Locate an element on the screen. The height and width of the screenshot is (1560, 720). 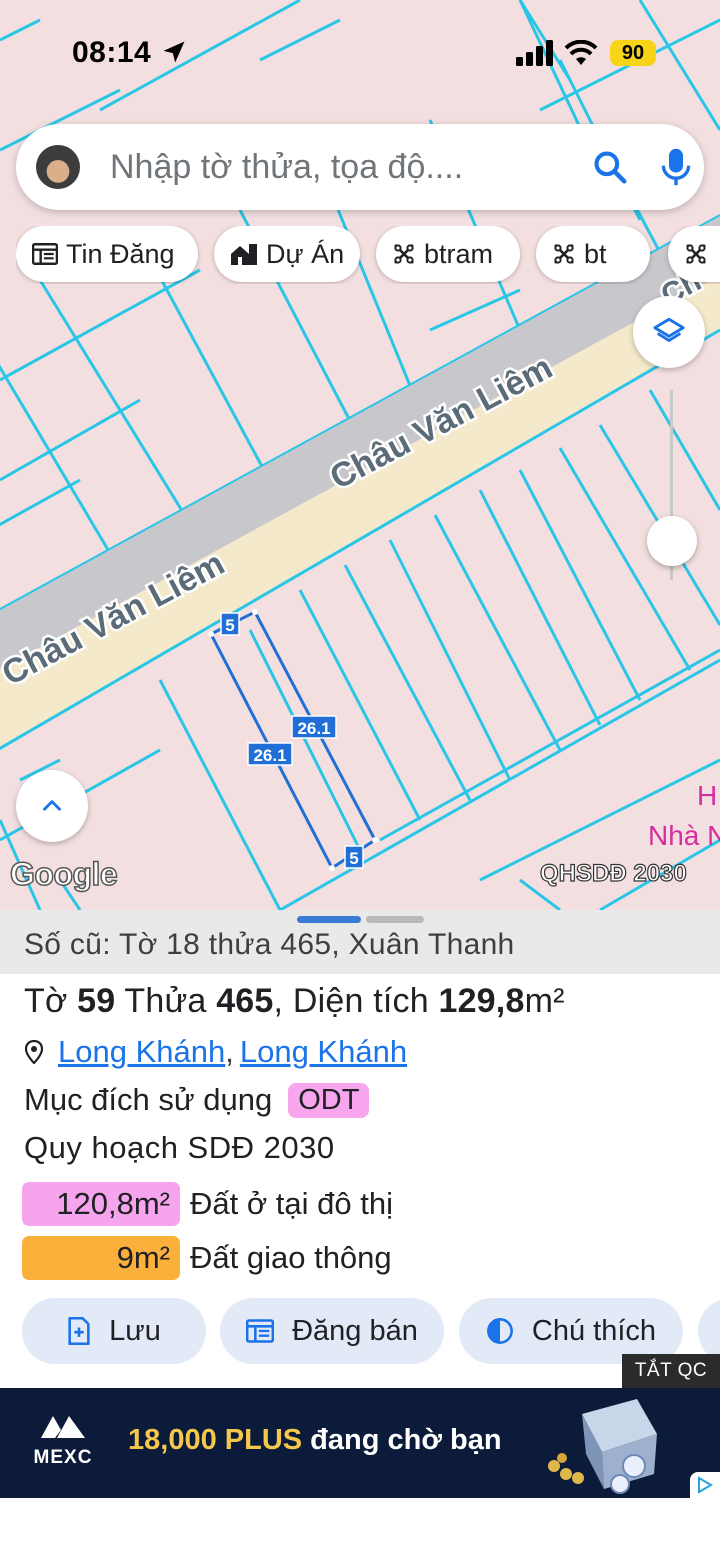
chevron-up-icon is located at coordinates (52, 805).